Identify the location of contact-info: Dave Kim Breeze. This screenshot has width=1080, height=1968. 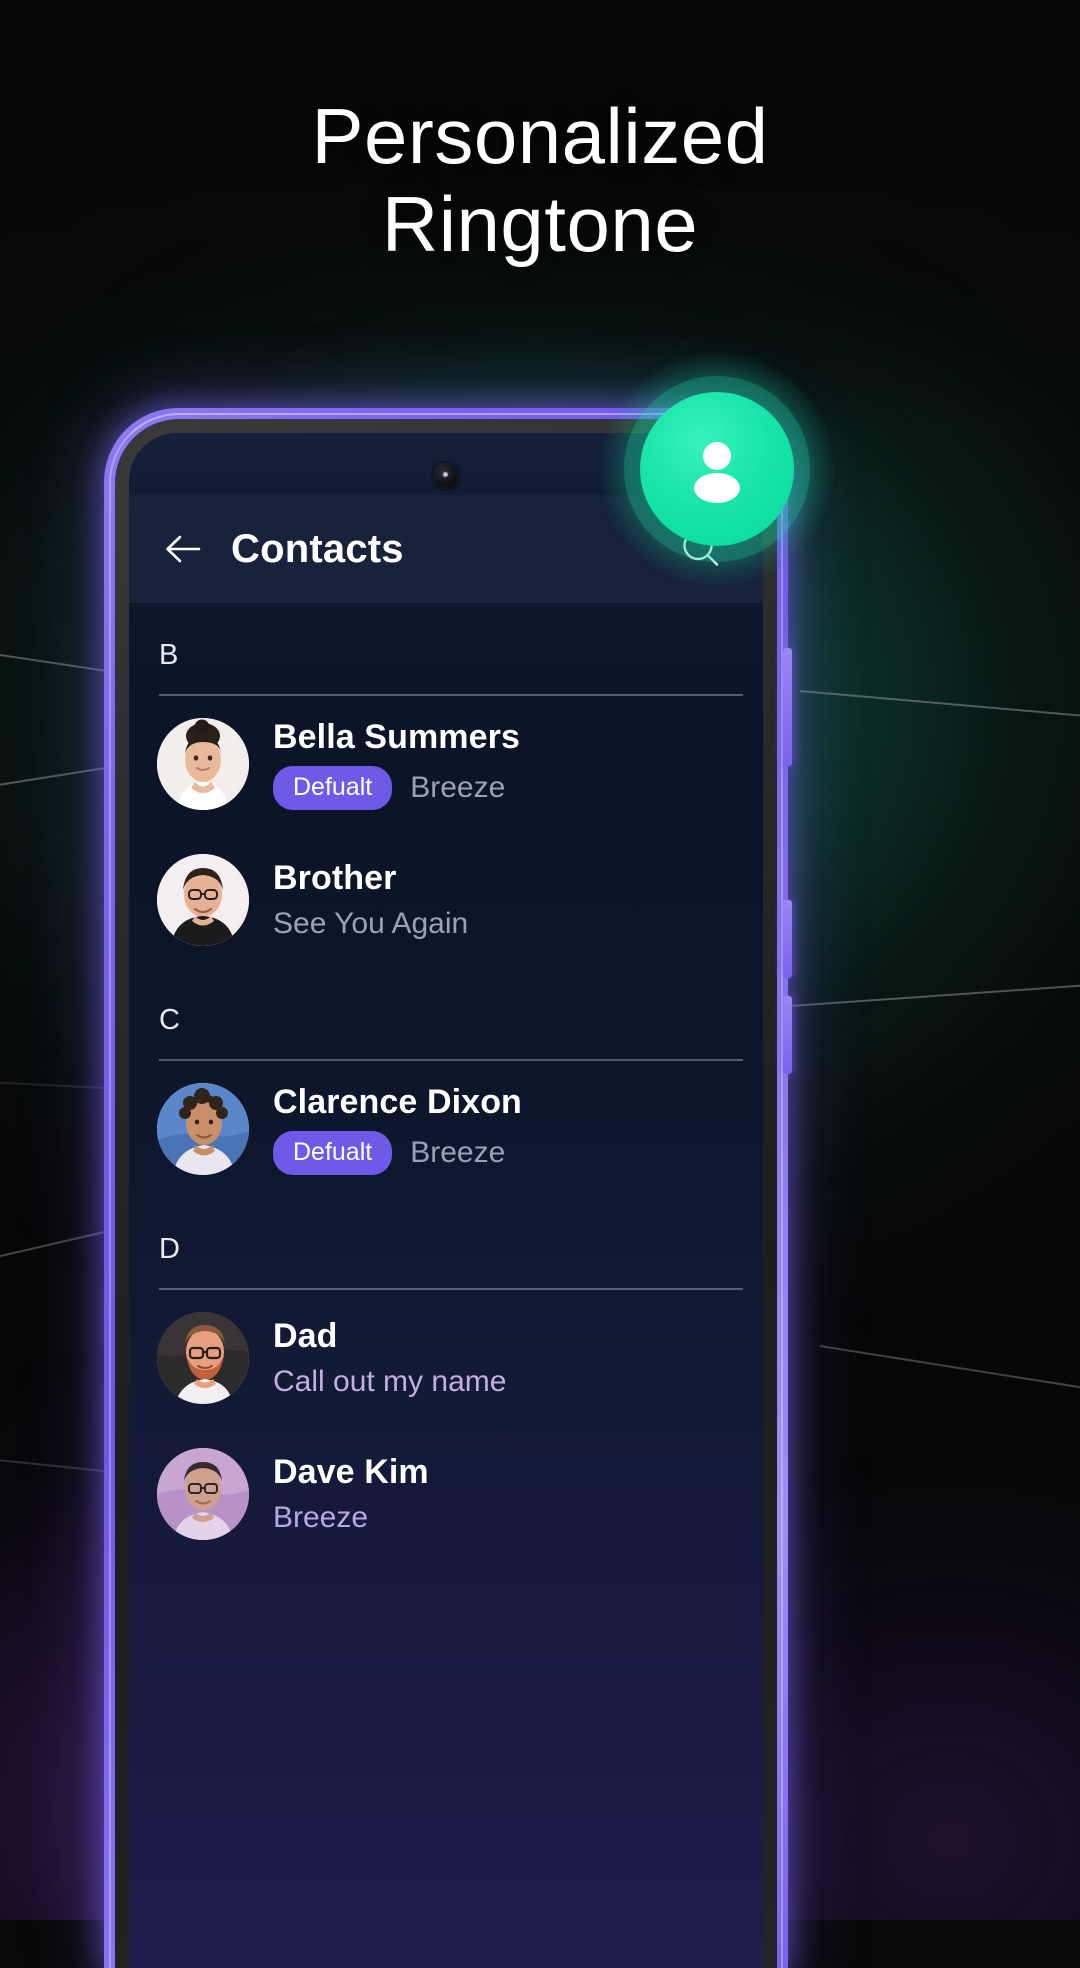
(351, 1494).